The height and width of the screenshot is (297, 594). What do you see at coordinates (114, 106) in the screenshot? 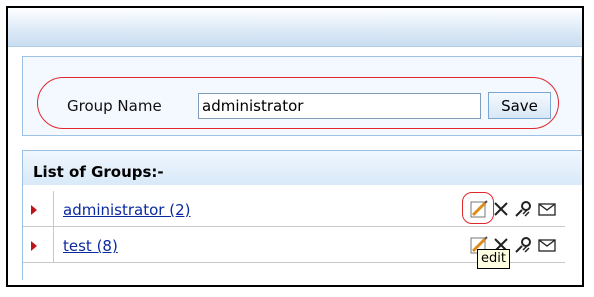
I see `group-name-label: Group Name` at bounding box center [114, 106].